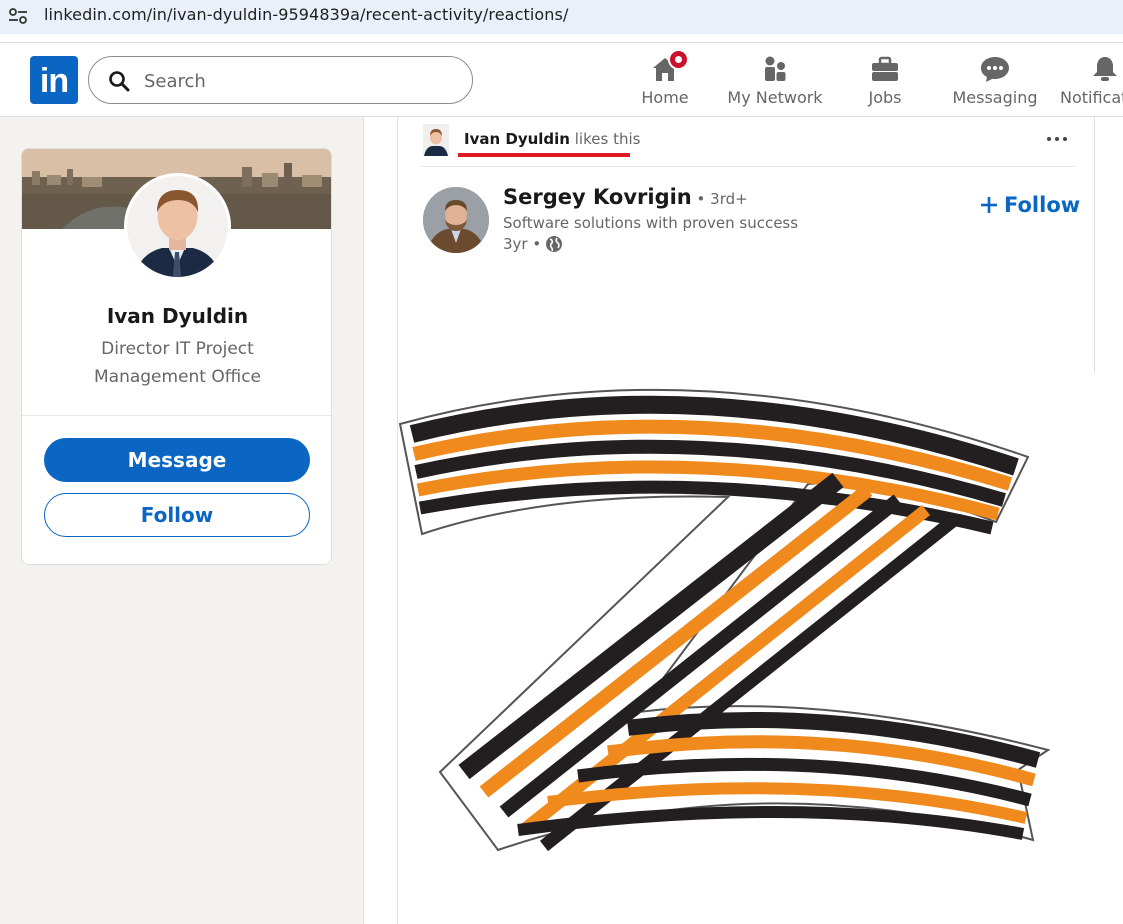 This screenshot has height=924, width=1123. I want to click on profile-name: Ivan Dyuldin, so click(177, 316).